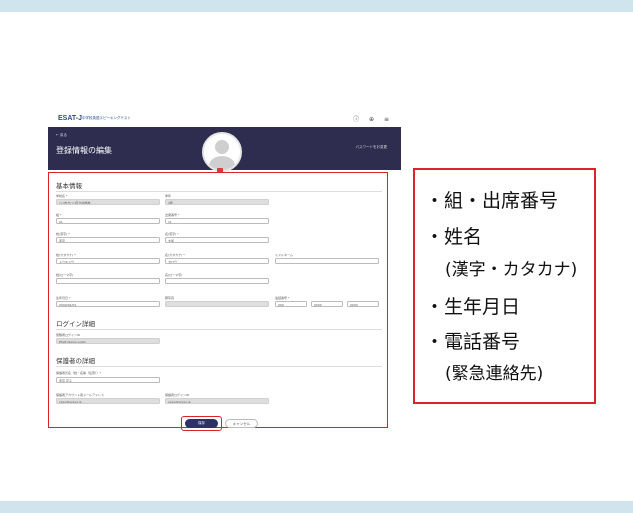 Image resolution: width=633 pixels, height=513 pixels. Describe the element at coordinates (217, 281) in the screenshot. I see `first-roman-field` at that location.